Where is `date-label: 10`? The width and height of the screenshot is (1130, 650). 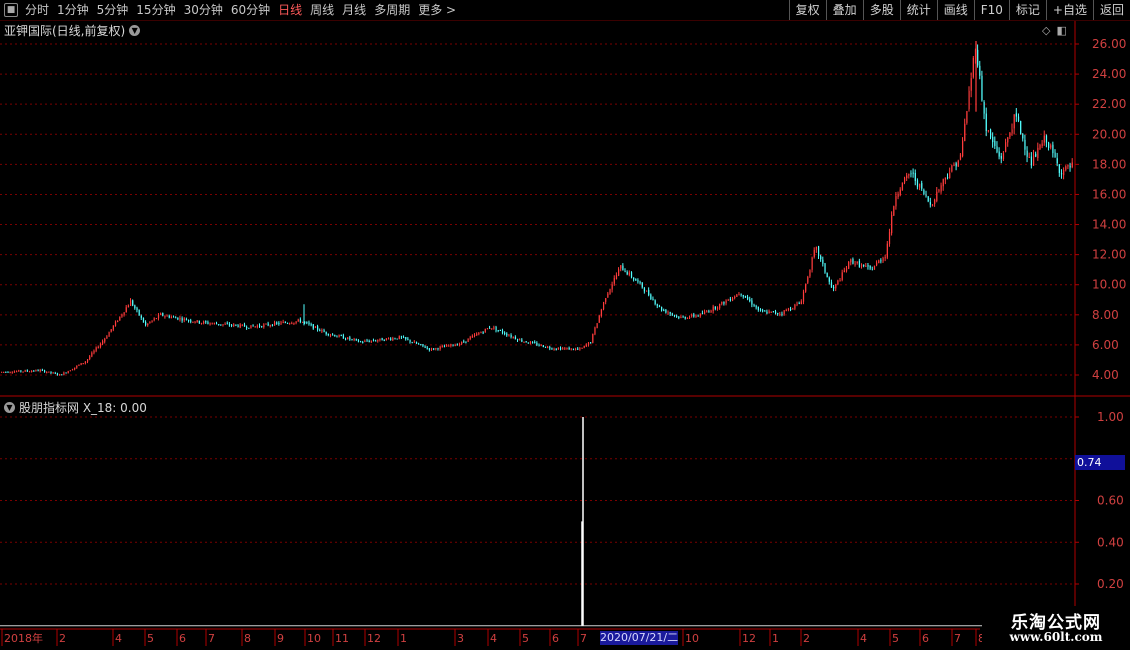 date-label: 10 is located at coordinates (692, 638).